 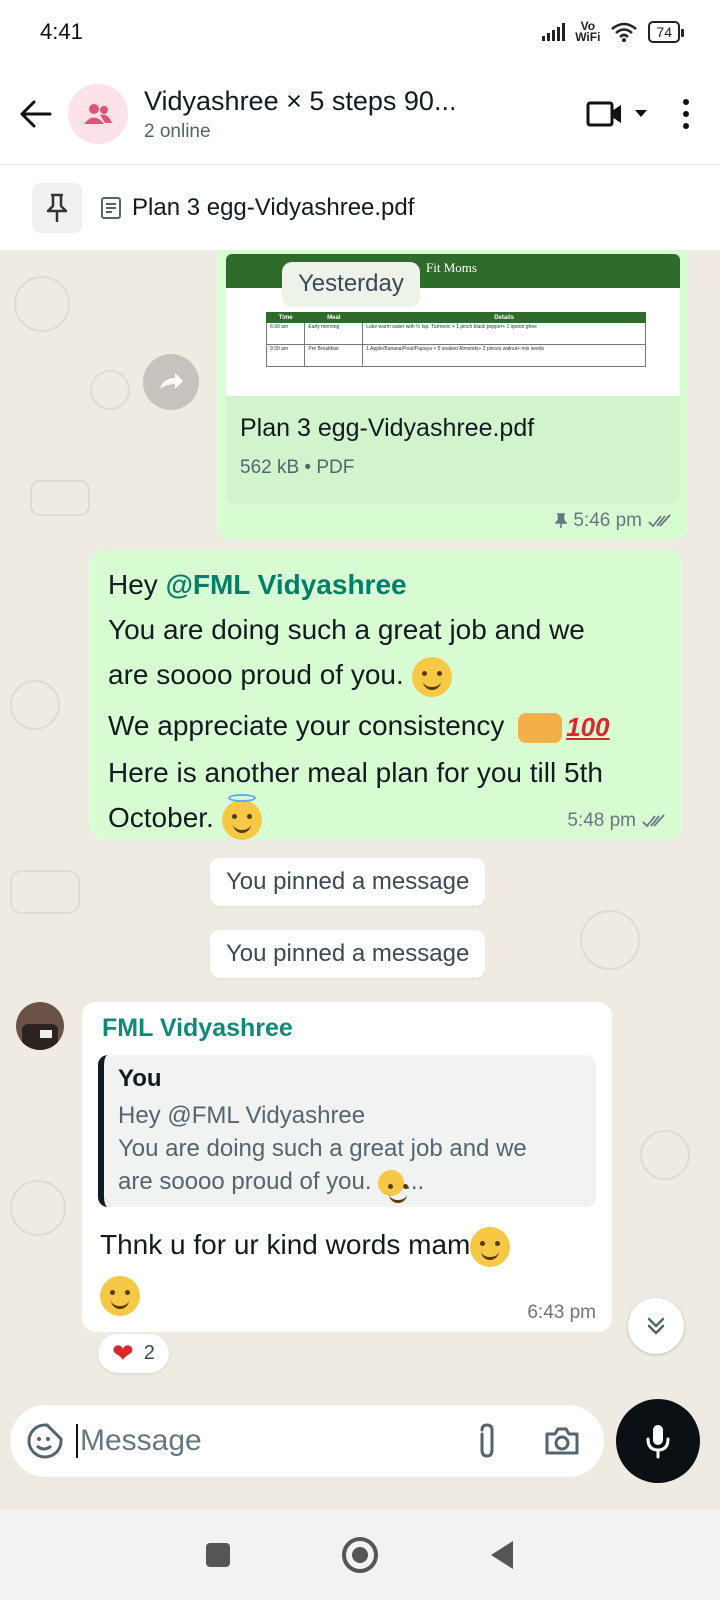 I want to click on date-chip: Yesterday, so click(x=351, y=284).